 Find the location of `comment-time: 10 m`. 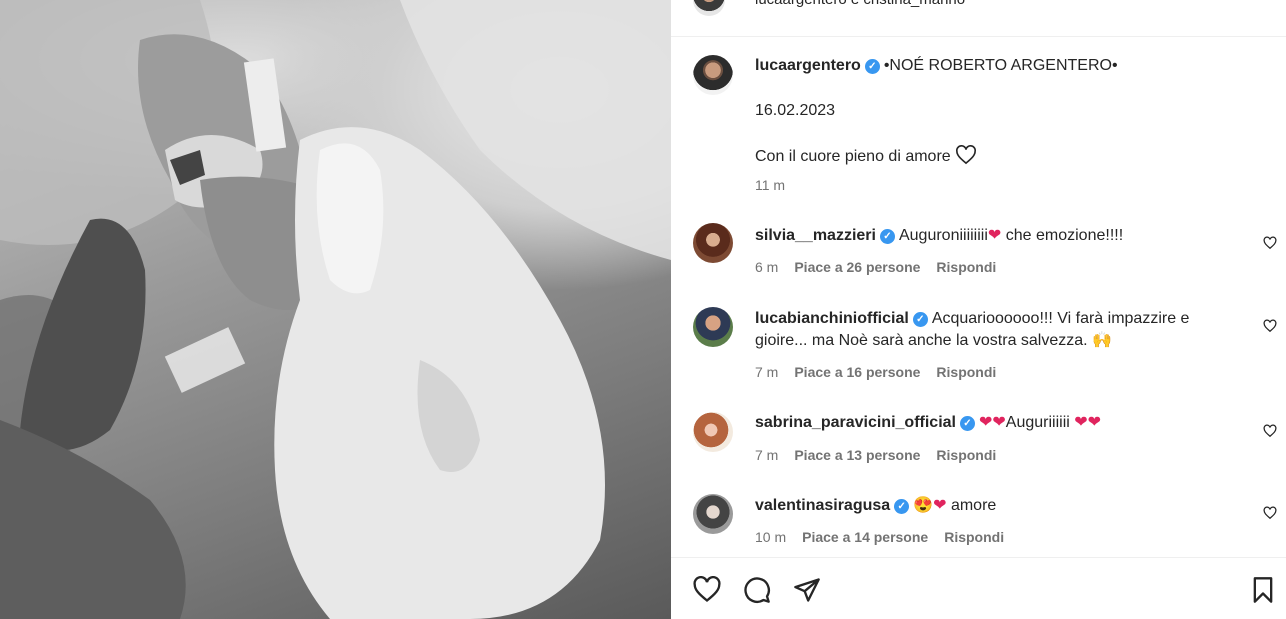

comment-time: 10 m is located at coordinates (771, 537).